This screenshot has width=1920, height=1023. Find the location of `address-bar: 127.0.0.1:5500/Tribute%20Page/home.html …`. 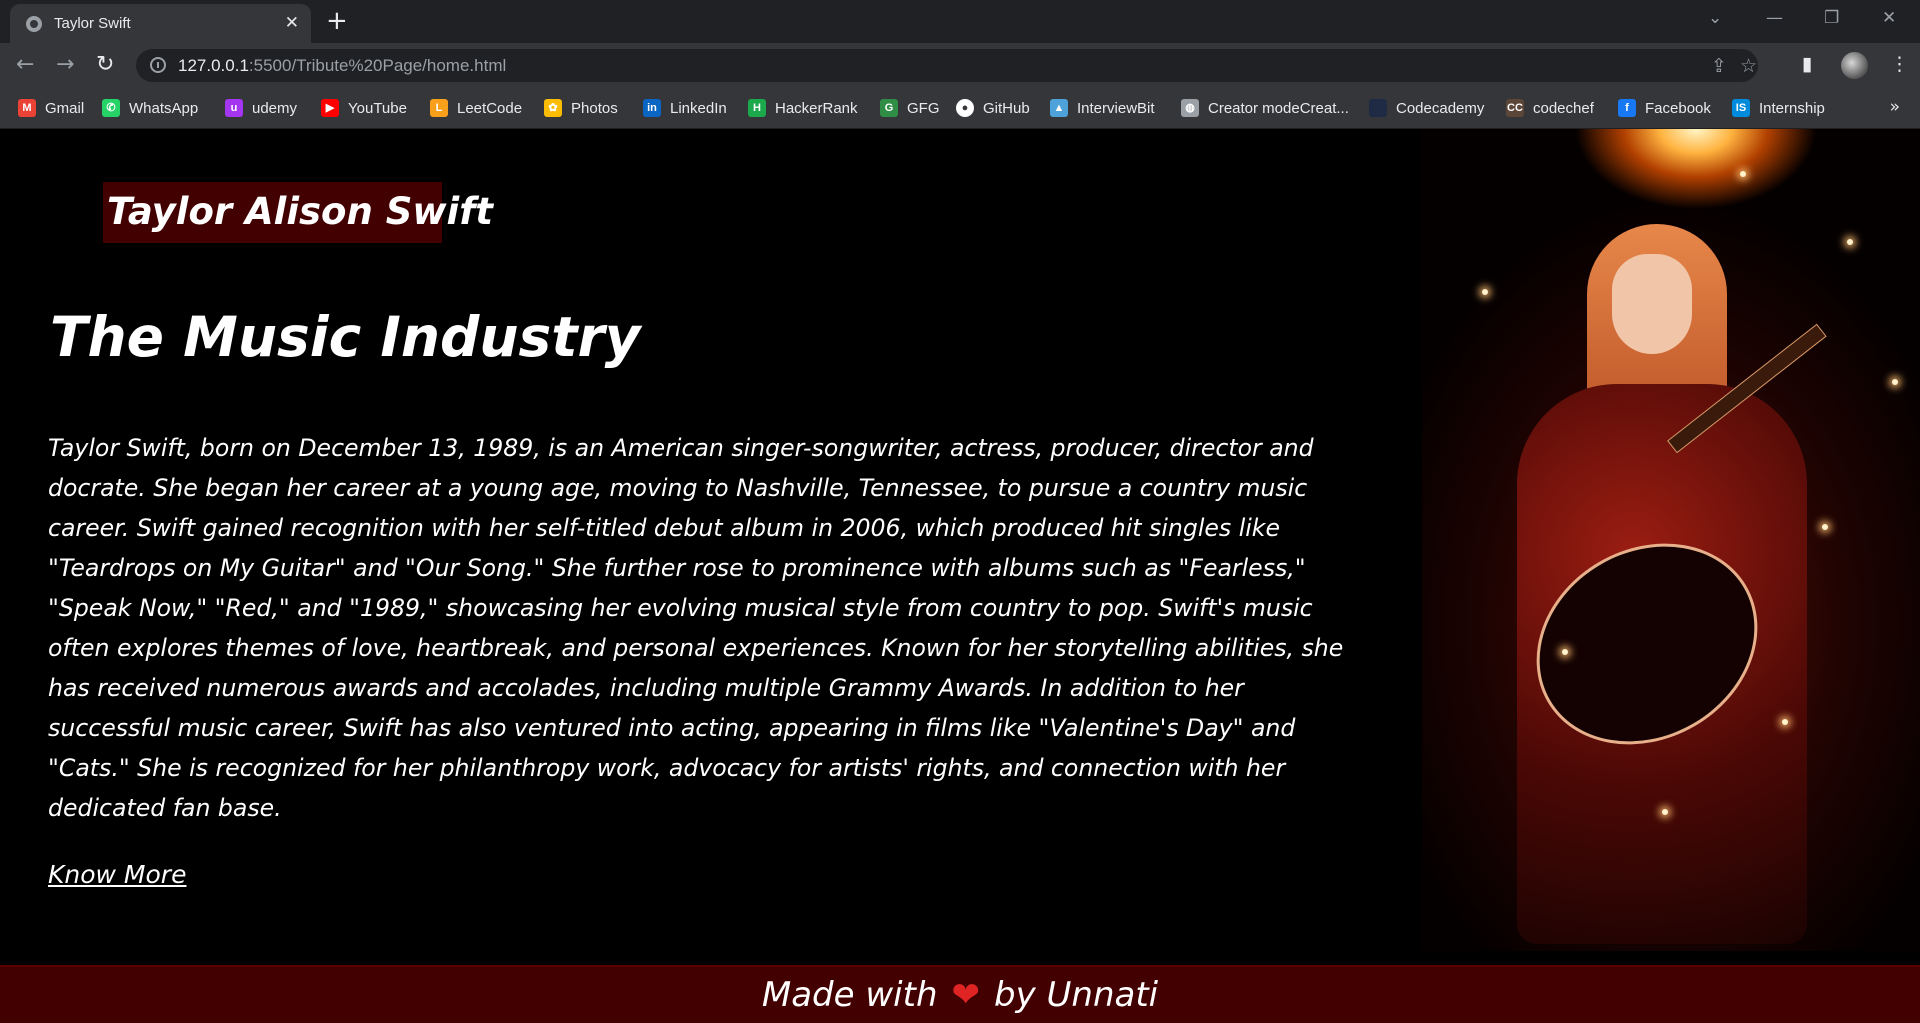

address-bar: 127.0.0.1:5500/Tribute%20Page/home.html … is located at coordinates (947, 65).